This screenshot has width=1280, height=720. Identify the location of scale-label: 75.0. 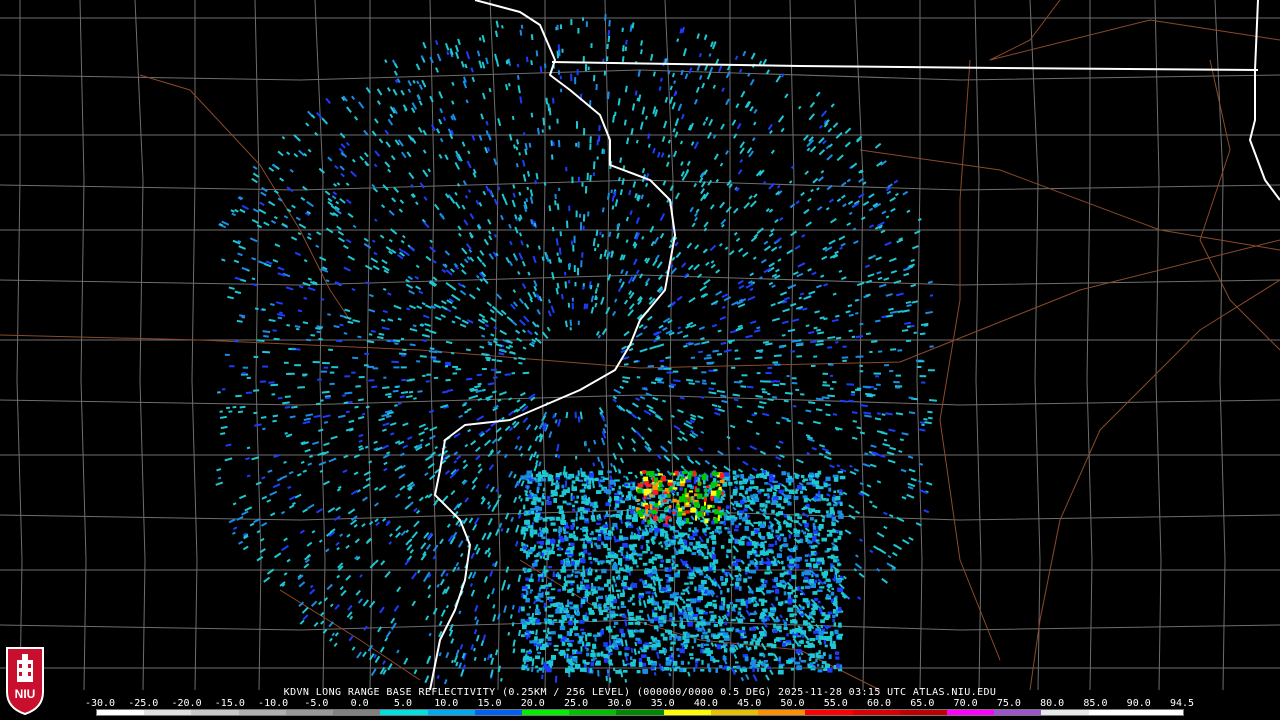
(1008, 703).